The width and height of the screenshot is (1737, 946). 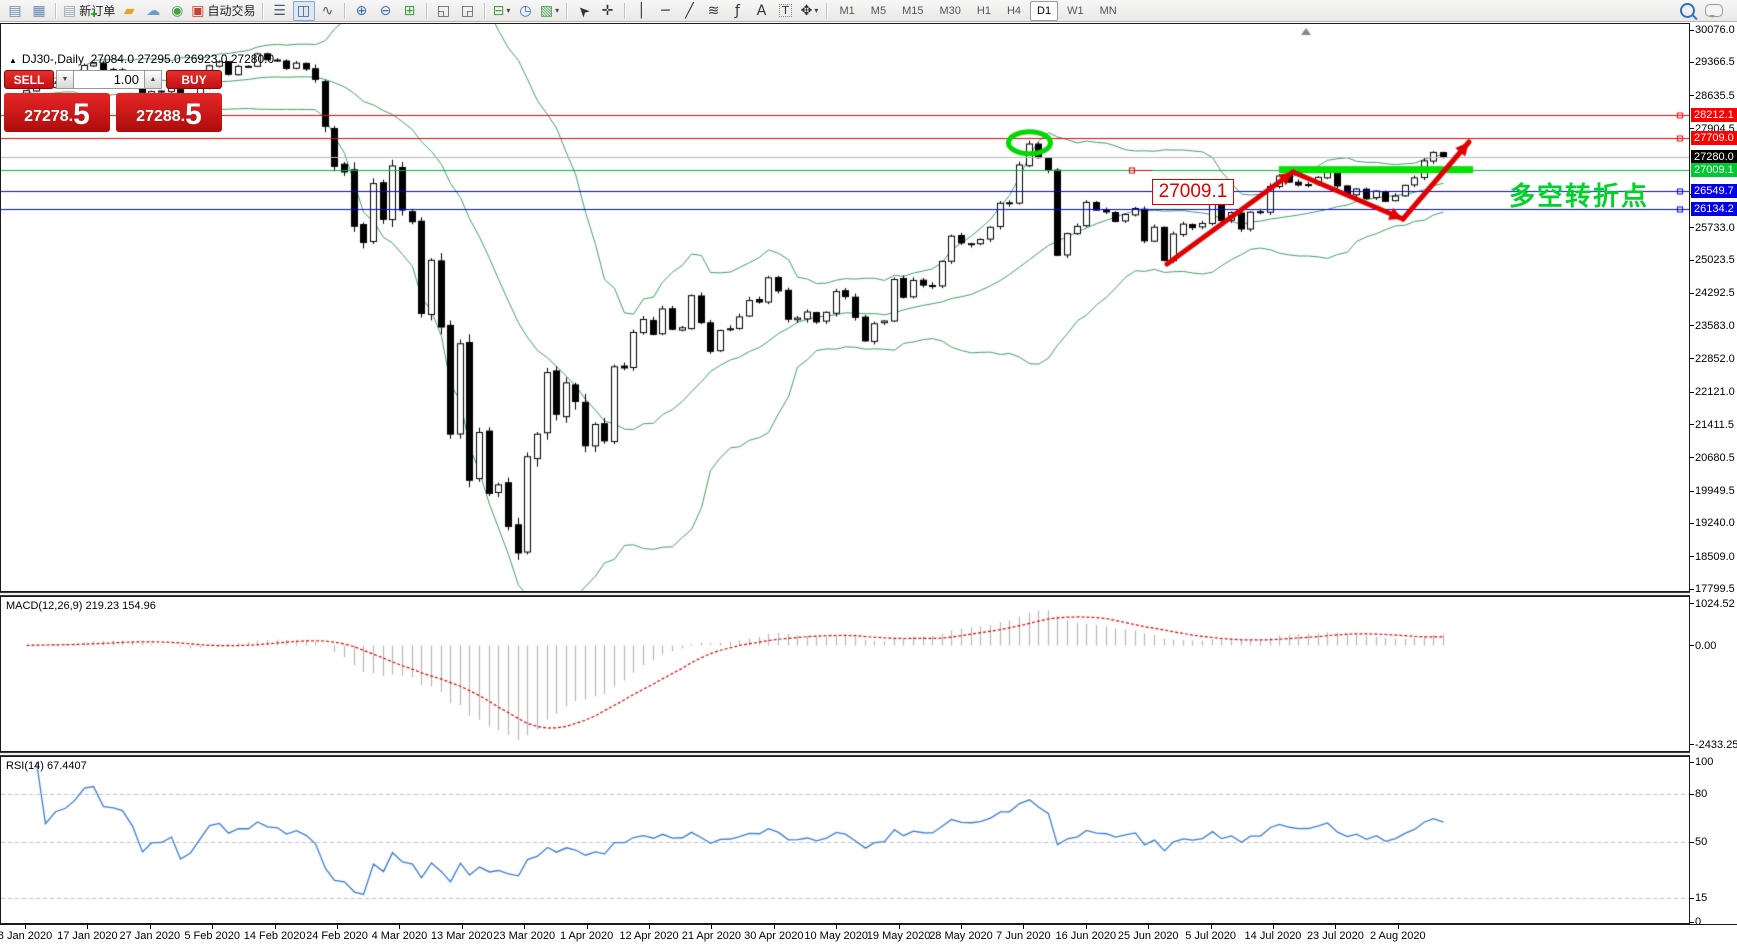 What do you see at coordinates (46, 116) in the screenshot?
I see `sell-price-main: 27278` at bounding box center [46, 116].